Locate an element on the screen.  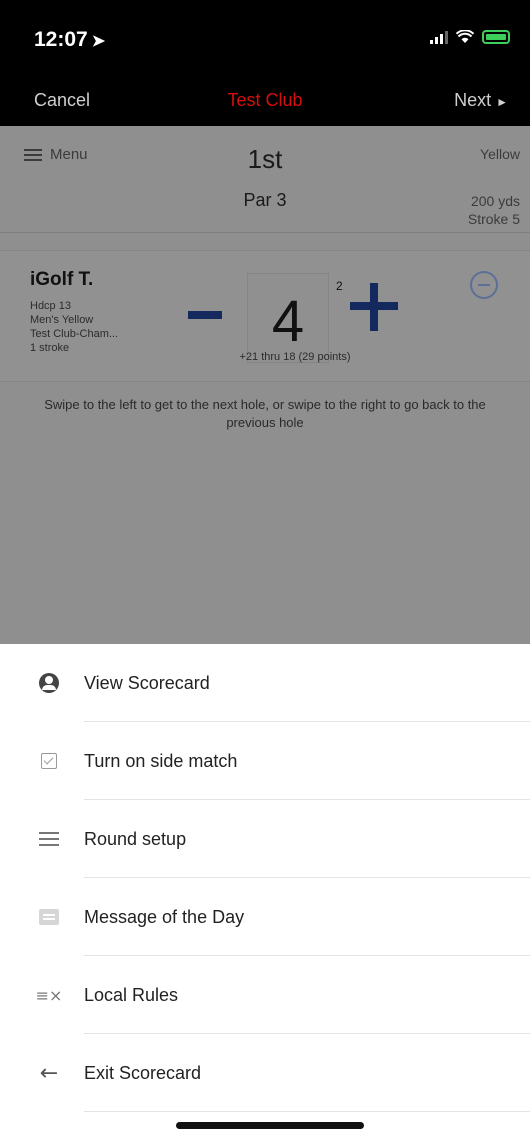
score-box: 4 is located at coordinates (288, 318).